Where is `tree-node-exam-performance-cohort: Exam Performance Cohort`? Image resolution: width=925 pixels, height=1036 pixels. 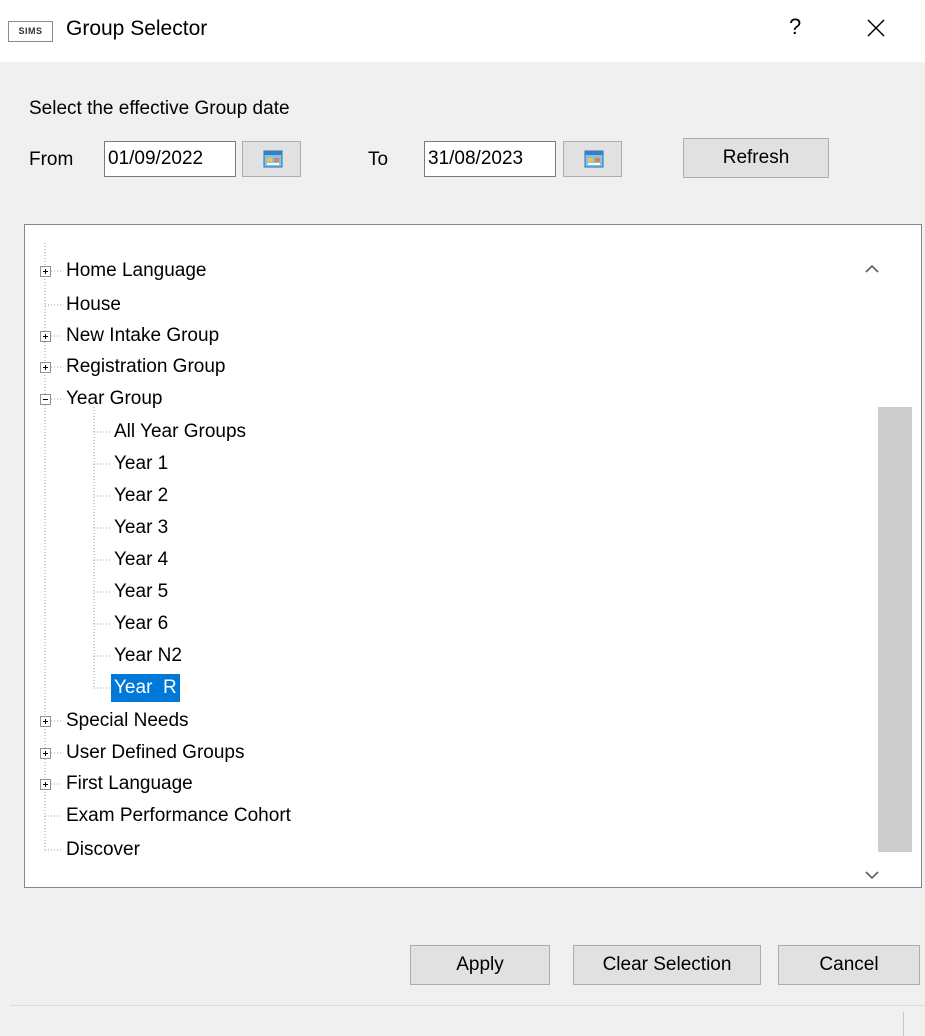
tree-node-exam-performance-cohort: Exam Performance Cohort is located at coordinates (178, 816).